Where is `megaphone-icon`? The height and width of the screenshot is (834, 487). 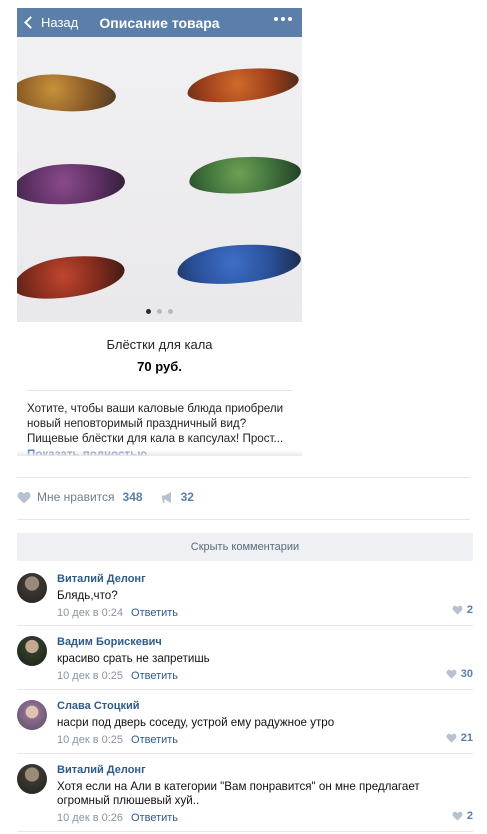
megaphone-icon is located at coordinates (168, 497).